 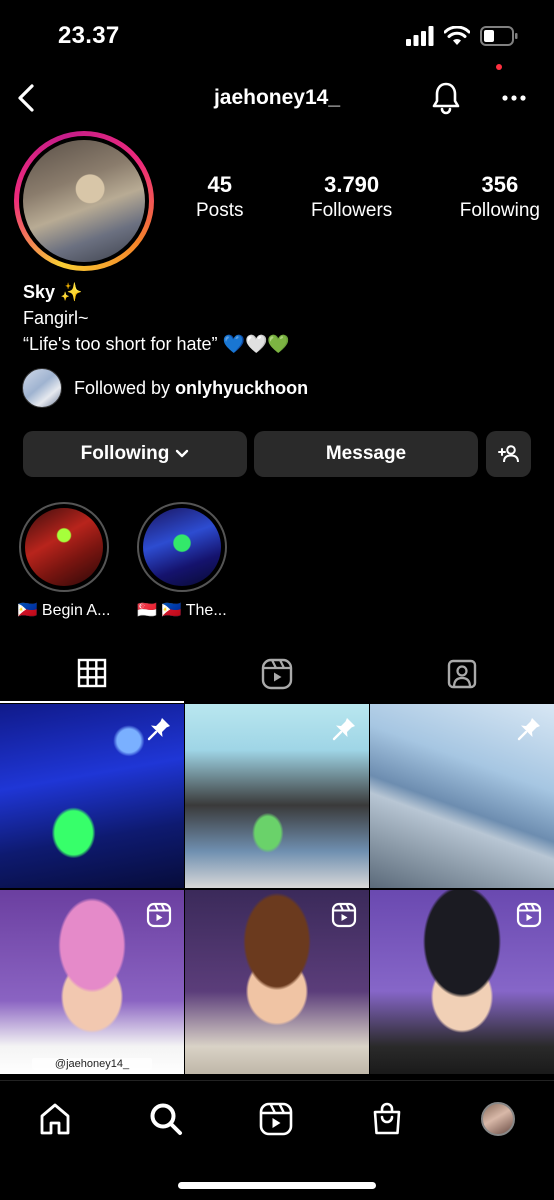 I want to click on posts-stat: 45 Posts, so click(x=220, y=197).